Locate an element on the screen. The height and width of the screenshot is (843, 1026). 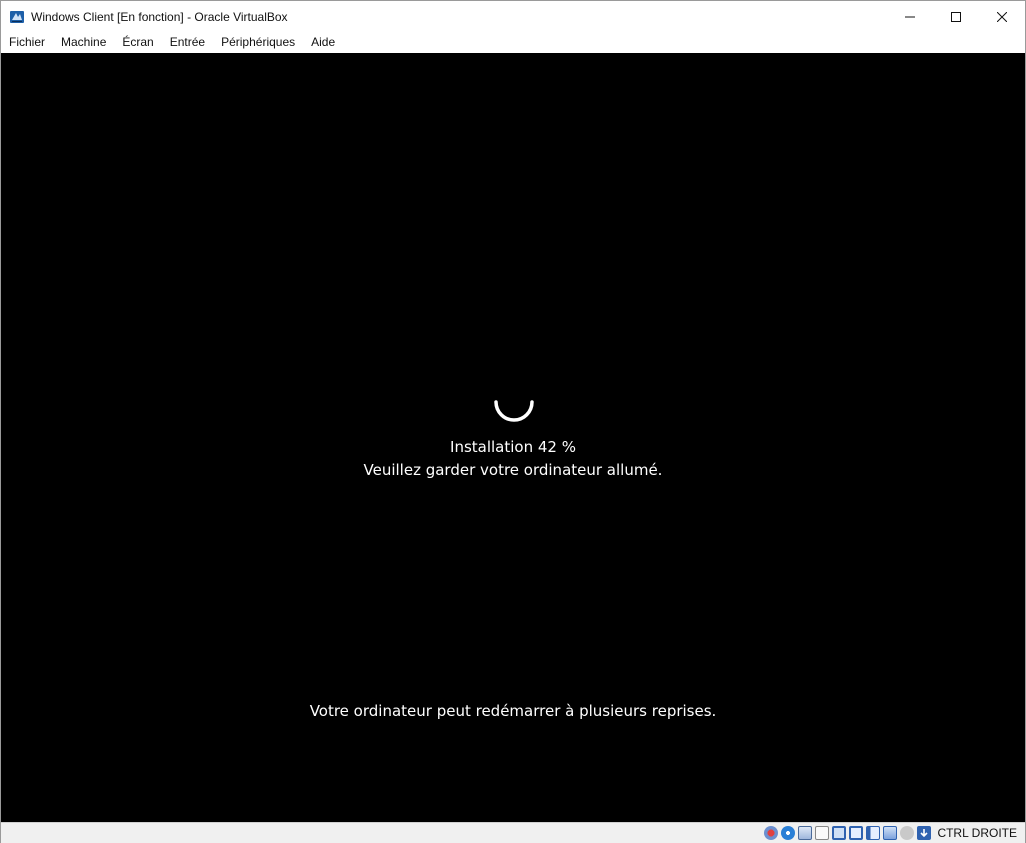
host-key-label: CTRL DROITE is located at coordinates (977, 833).